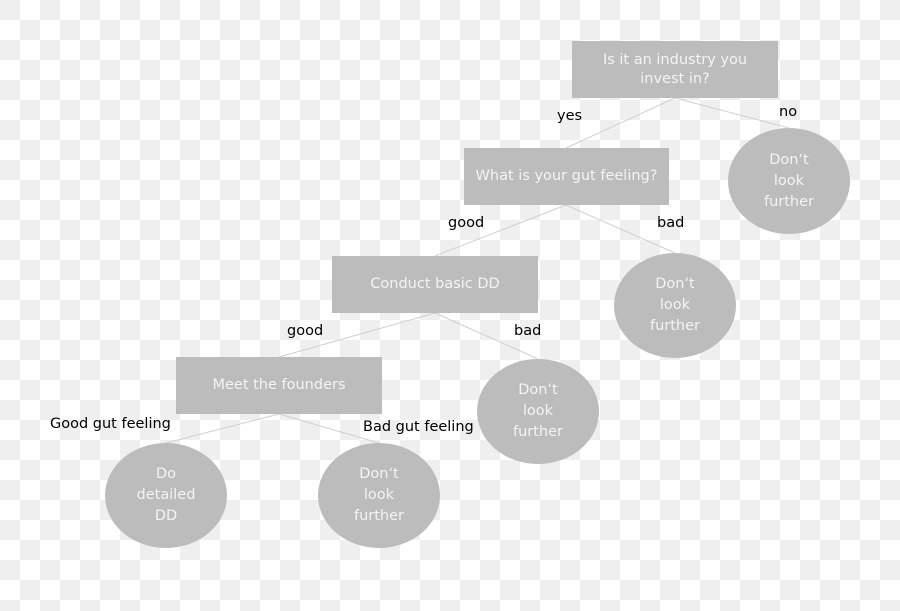  What do you see at coordinates (675, 305) in the screenshot?
I see `node-stop-gut: Don‘t look further` at bounding box center [675, 305].